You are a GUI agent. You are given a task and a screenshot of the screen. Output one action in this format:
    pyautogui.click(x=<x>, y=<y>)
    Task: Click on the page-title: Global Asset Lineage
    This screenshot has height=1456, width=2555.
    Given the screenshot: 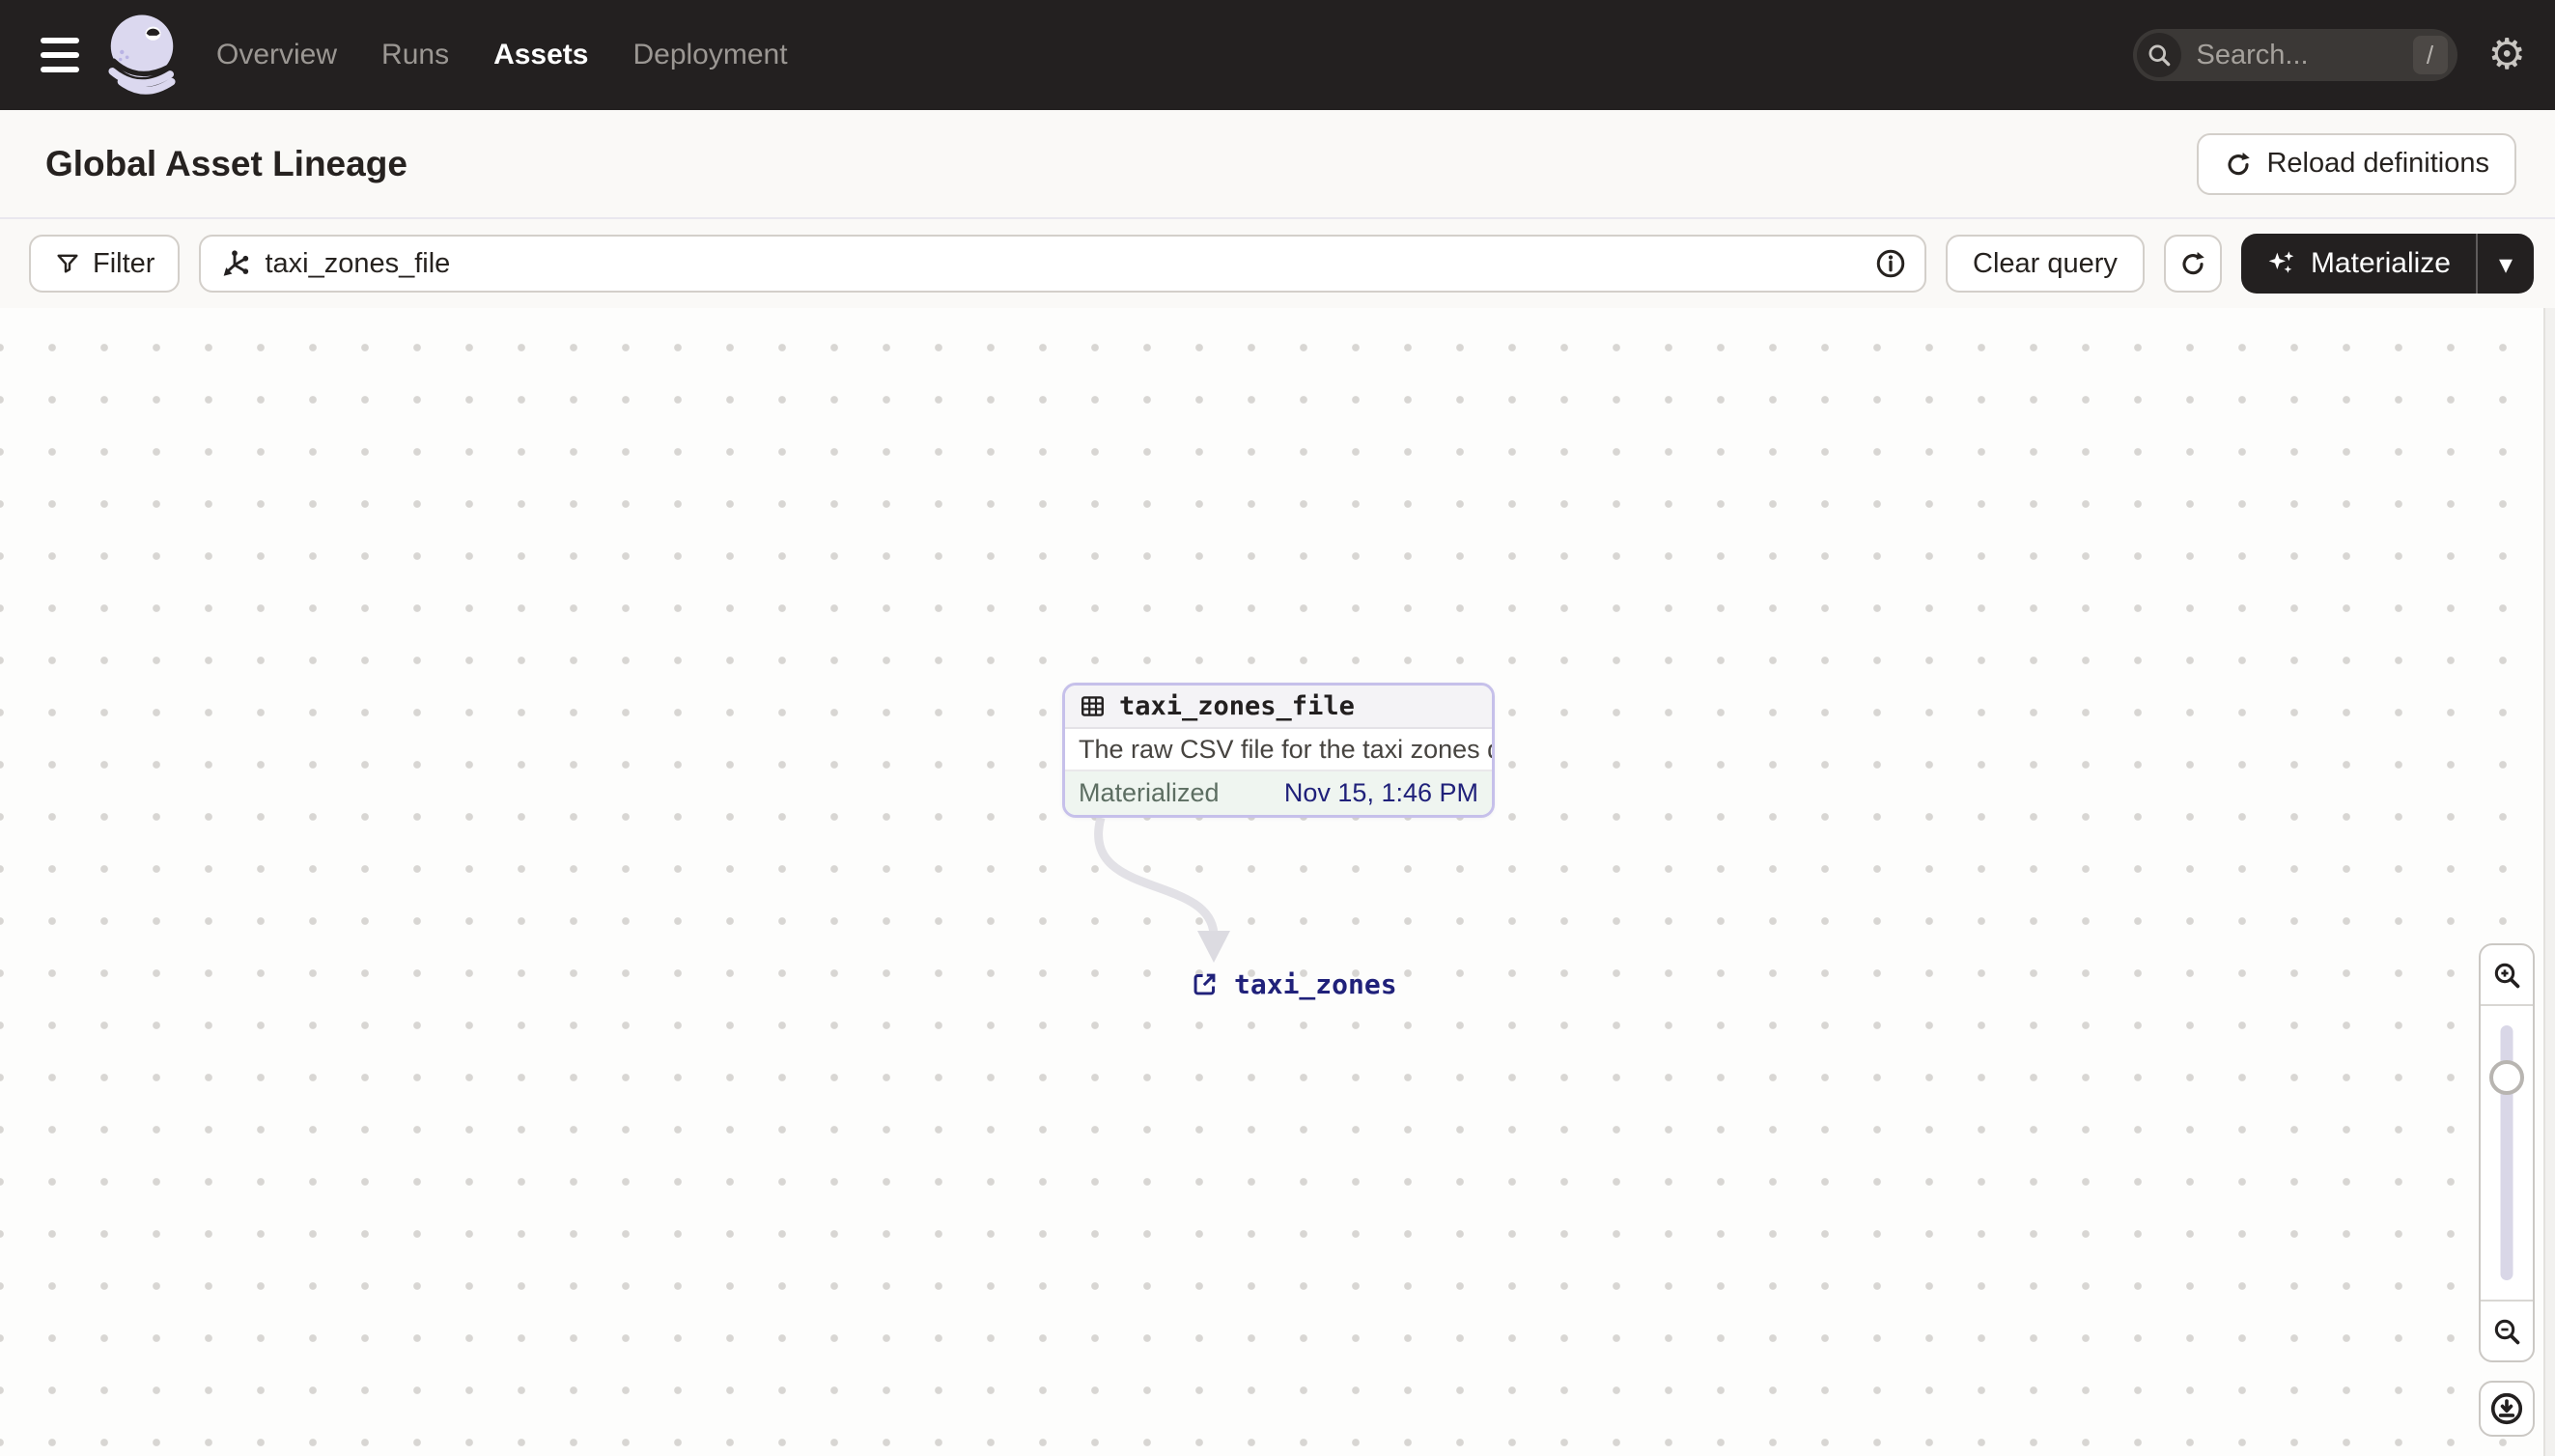 What is the action you would take?
    pyautogui.click(x=226, y=163)
    